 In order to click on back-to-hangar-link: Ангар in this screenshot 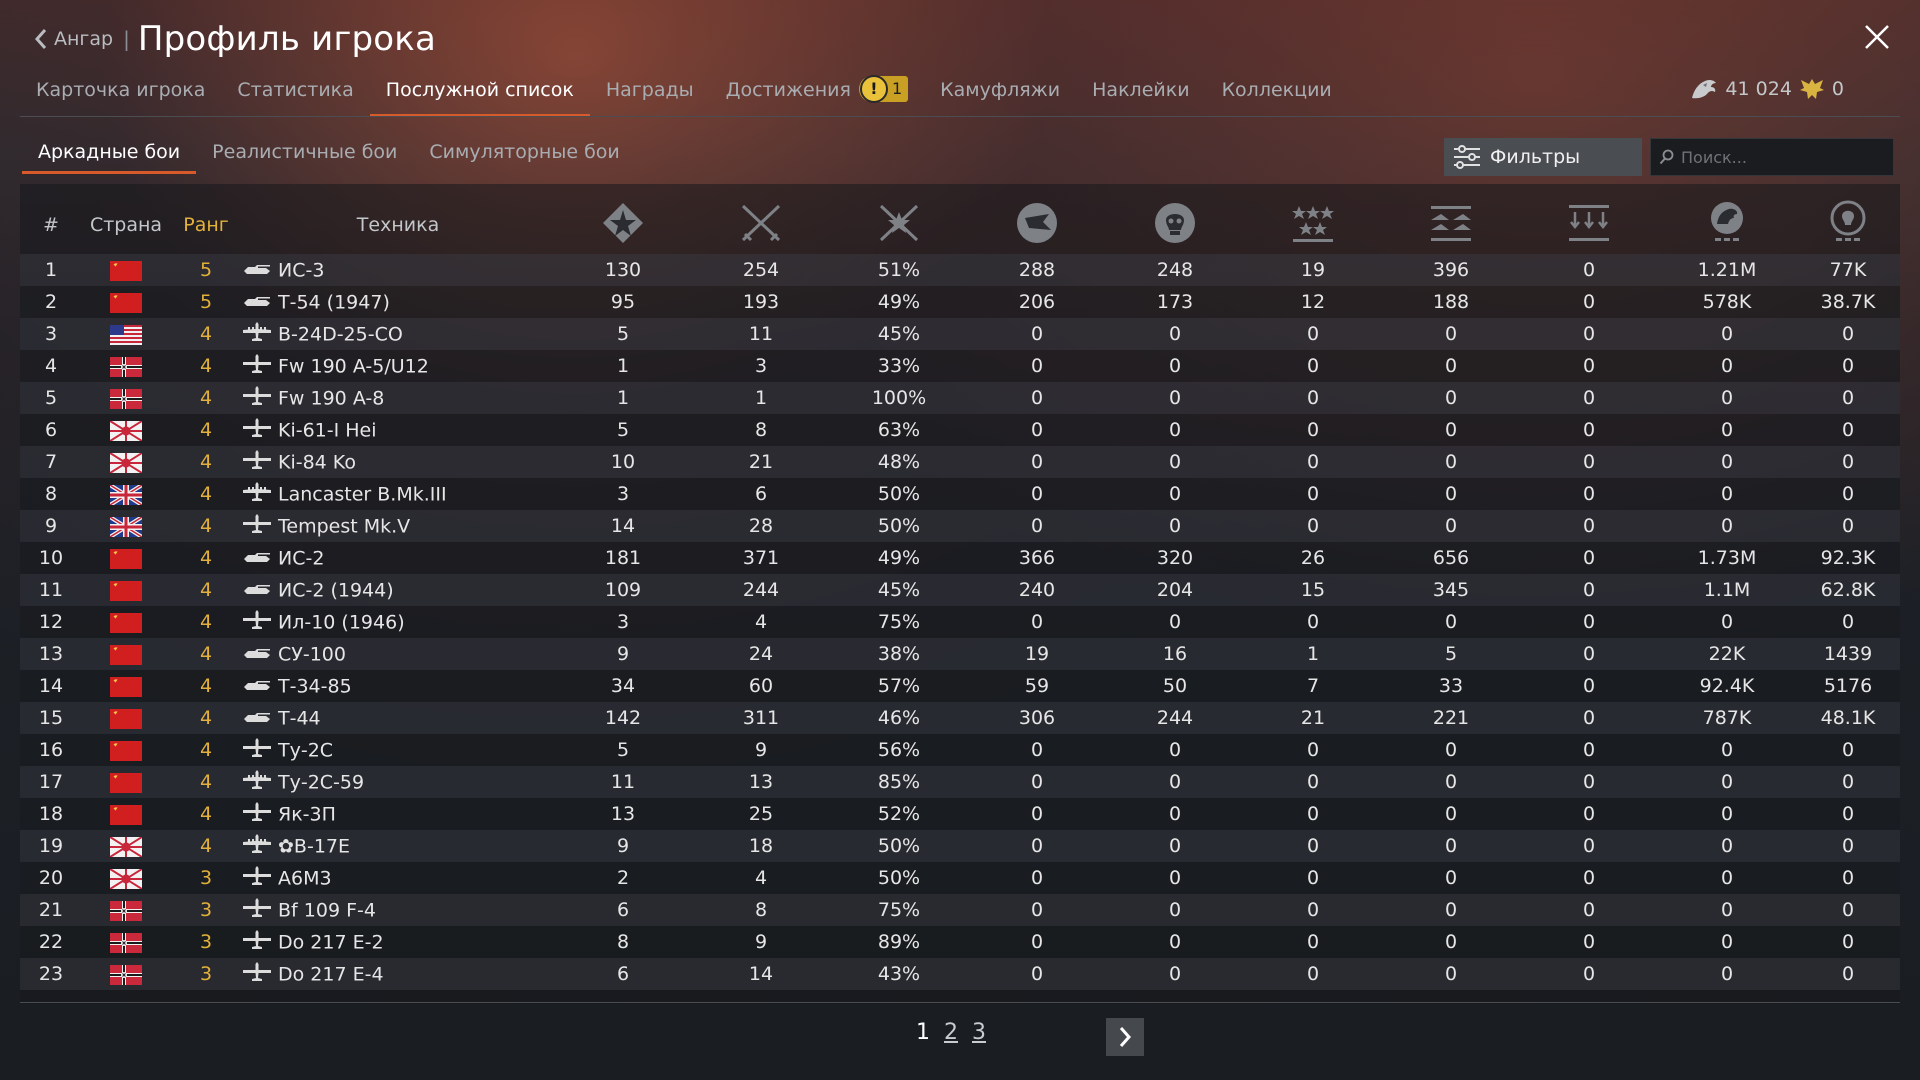, I will do `click(73, 39)`.